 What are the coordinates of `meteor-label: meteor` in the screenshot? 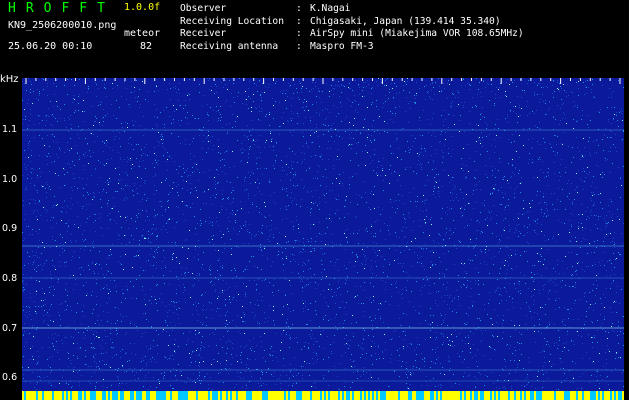 It's located at (142, 33).